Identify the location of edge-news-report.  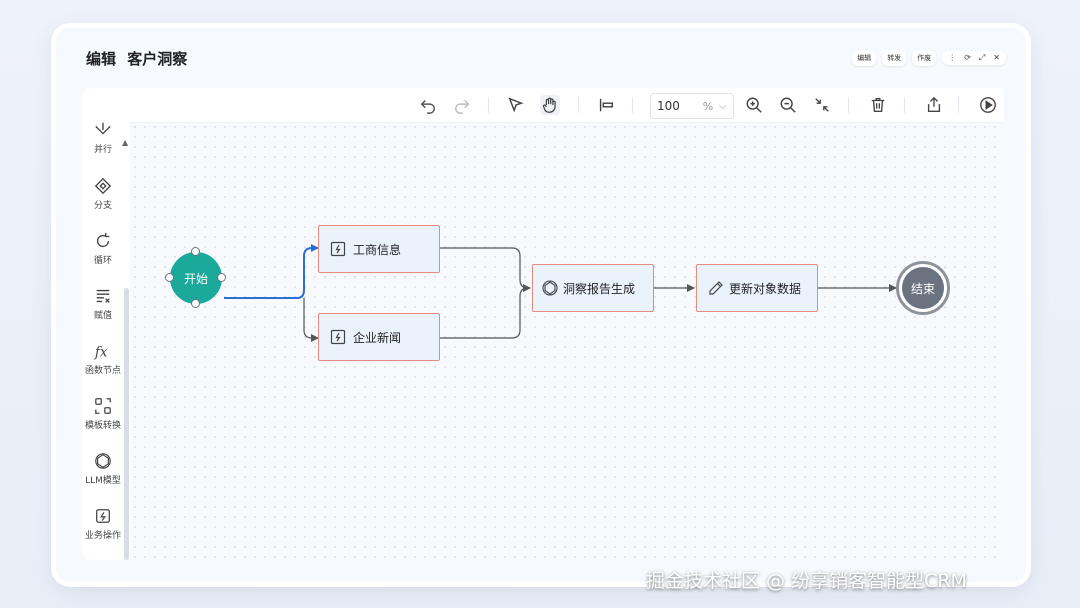
(484, 313).